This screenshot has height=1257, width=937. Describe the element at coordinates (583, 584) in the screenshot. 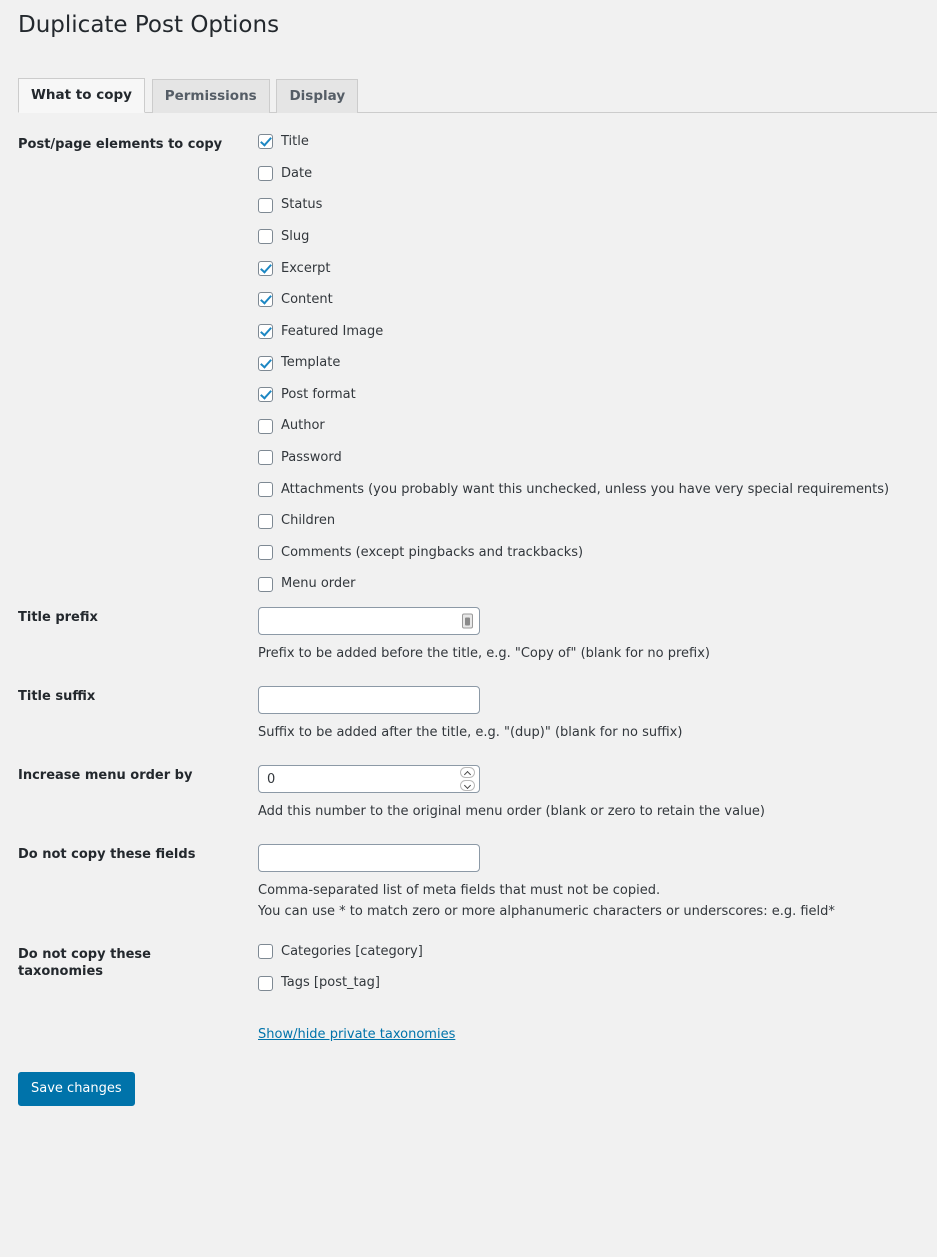

I see `checkbox-row-menu-order: Menu order` at that location.